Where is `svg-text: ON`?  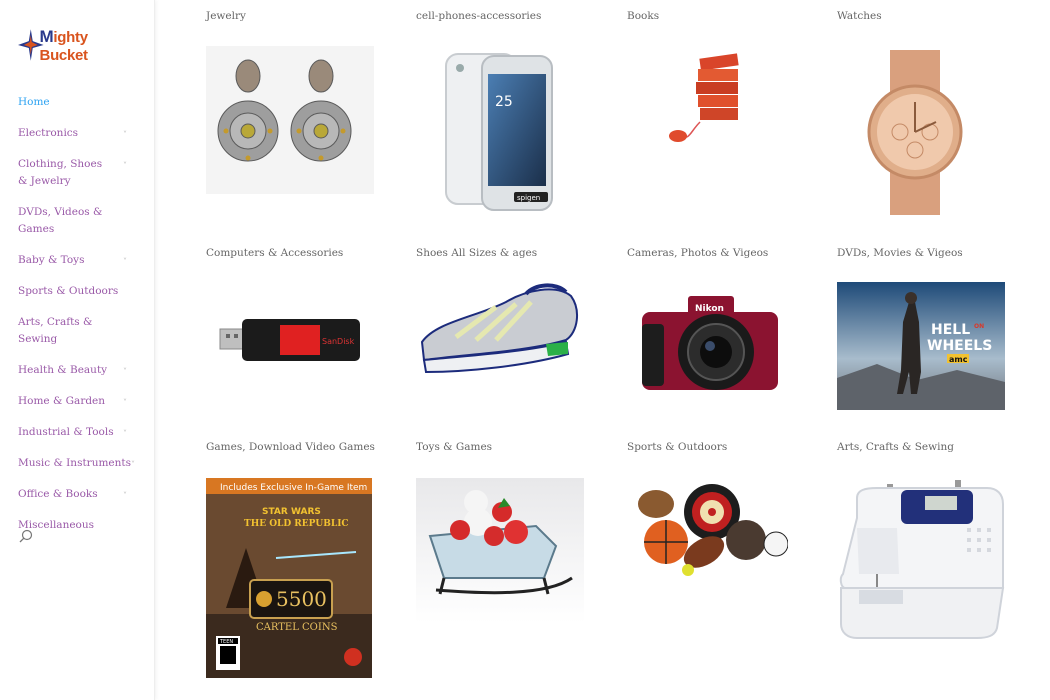 svg-text: ON is located at coordinates (979, 326).